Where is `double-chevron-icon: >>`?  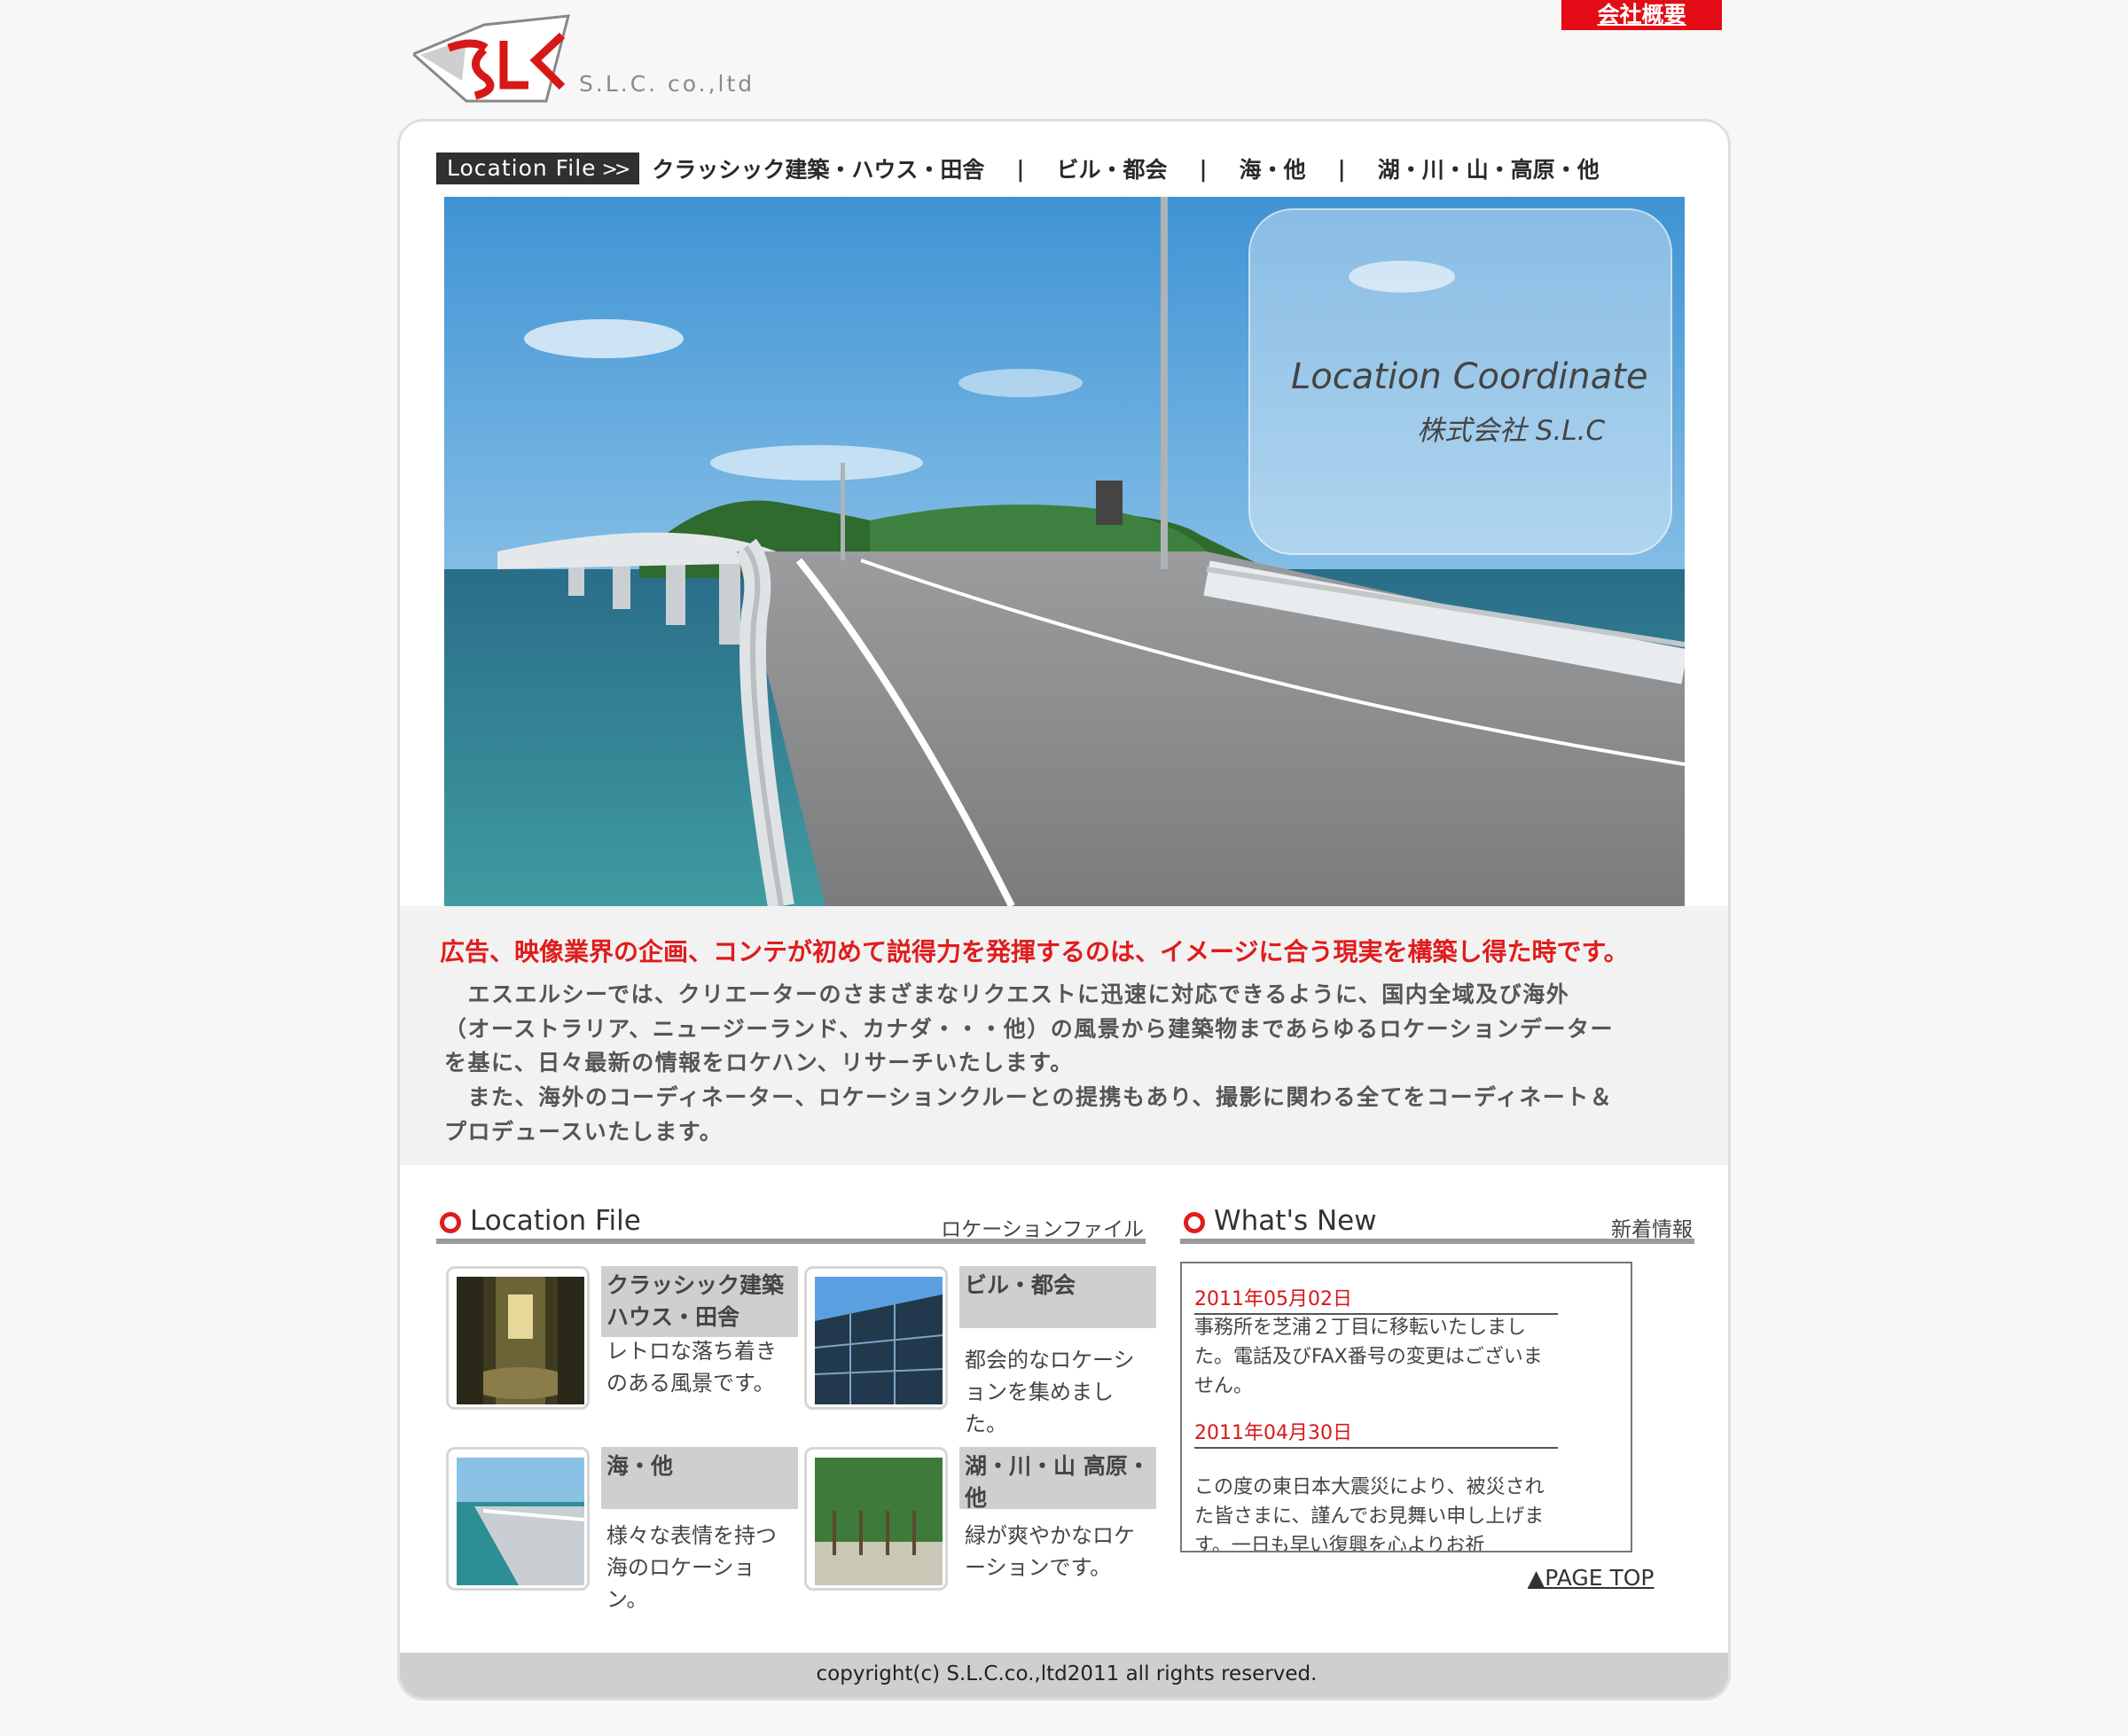 double-chevron-icon: >> is located at coordinates (616, 170).